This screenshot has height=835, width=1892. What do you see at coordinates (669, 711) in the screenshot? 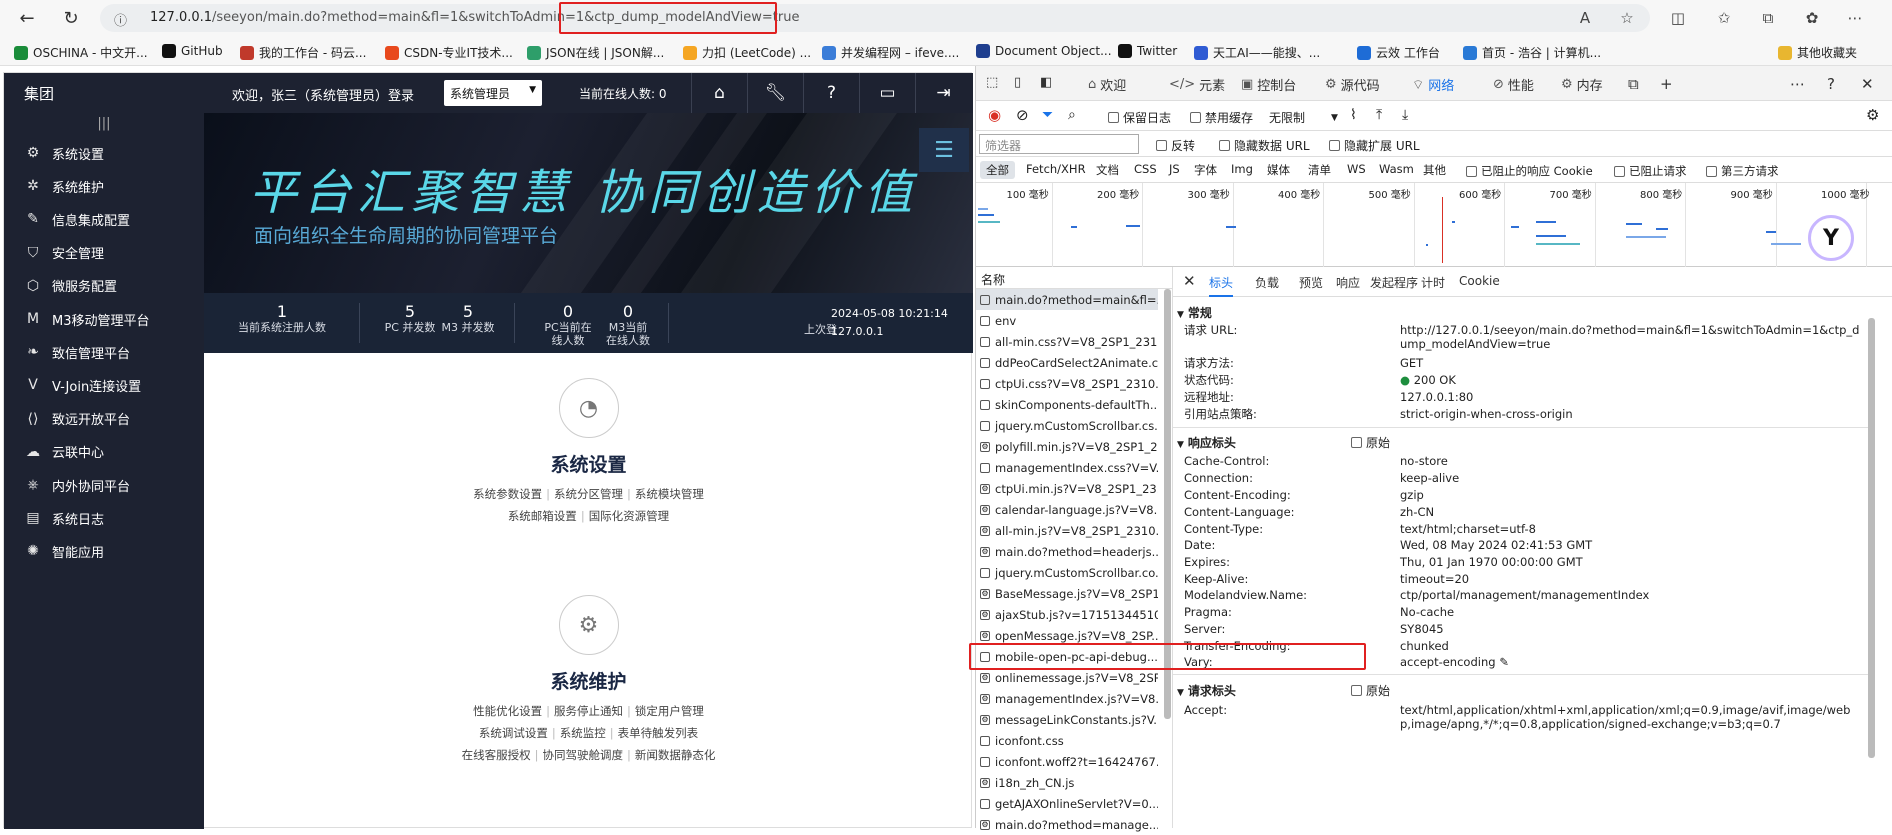
I see `card-link: 锁定用户管理` at bounding box center [669, 711].